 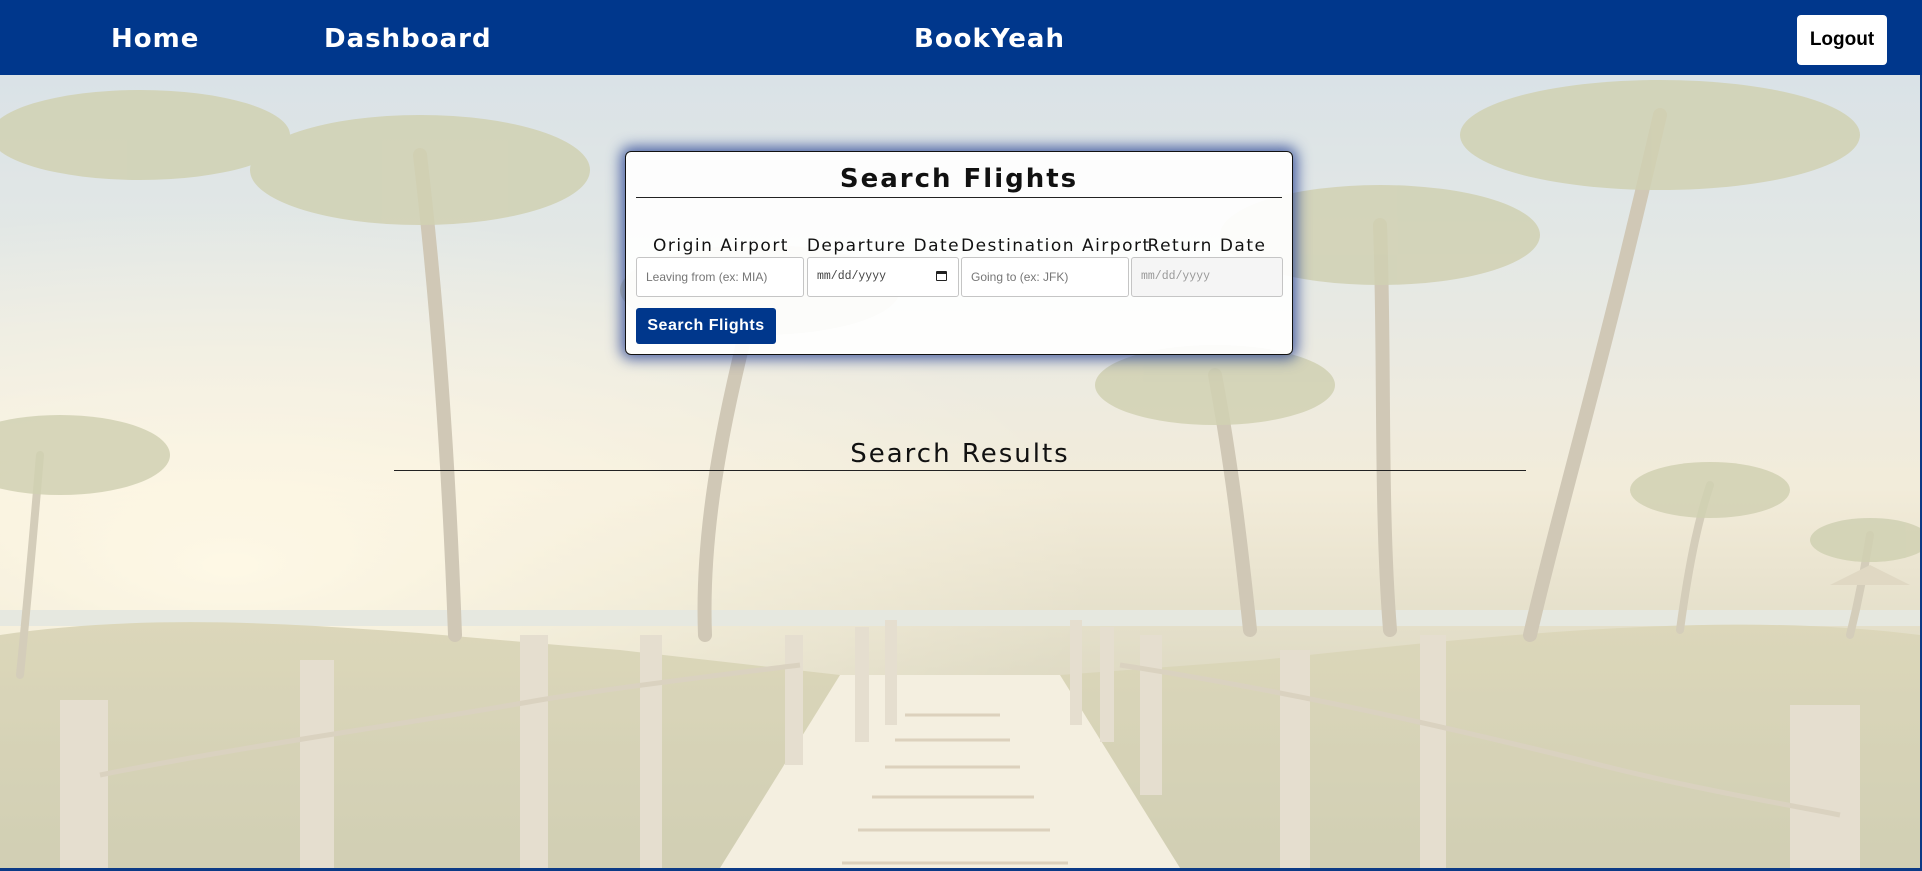 I want to click on nav-dashboard-link: Dashboard, so click(x=408, y=39).